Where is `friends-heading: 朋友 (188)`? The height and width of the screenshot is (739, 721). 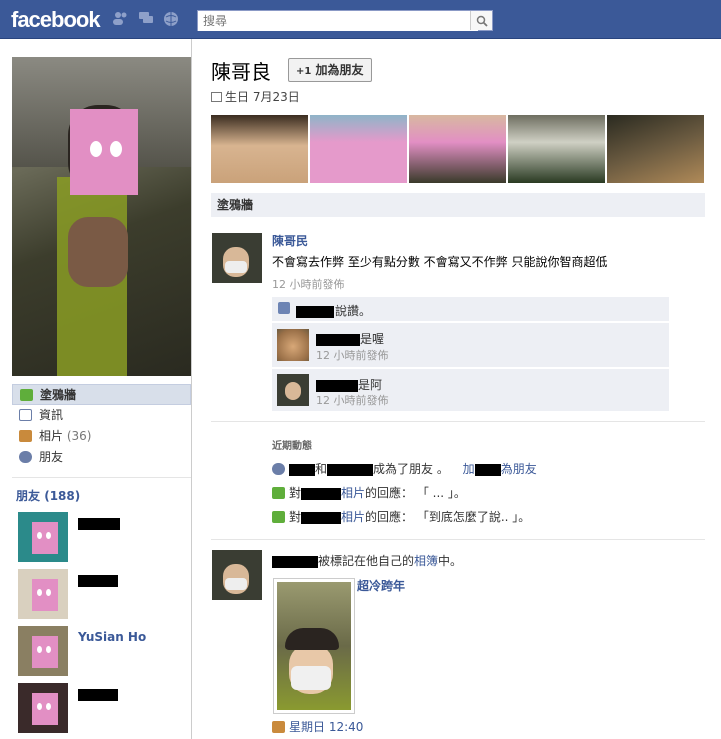
friends-heading: 朋友 (188) is located at coordinates (48, 495).